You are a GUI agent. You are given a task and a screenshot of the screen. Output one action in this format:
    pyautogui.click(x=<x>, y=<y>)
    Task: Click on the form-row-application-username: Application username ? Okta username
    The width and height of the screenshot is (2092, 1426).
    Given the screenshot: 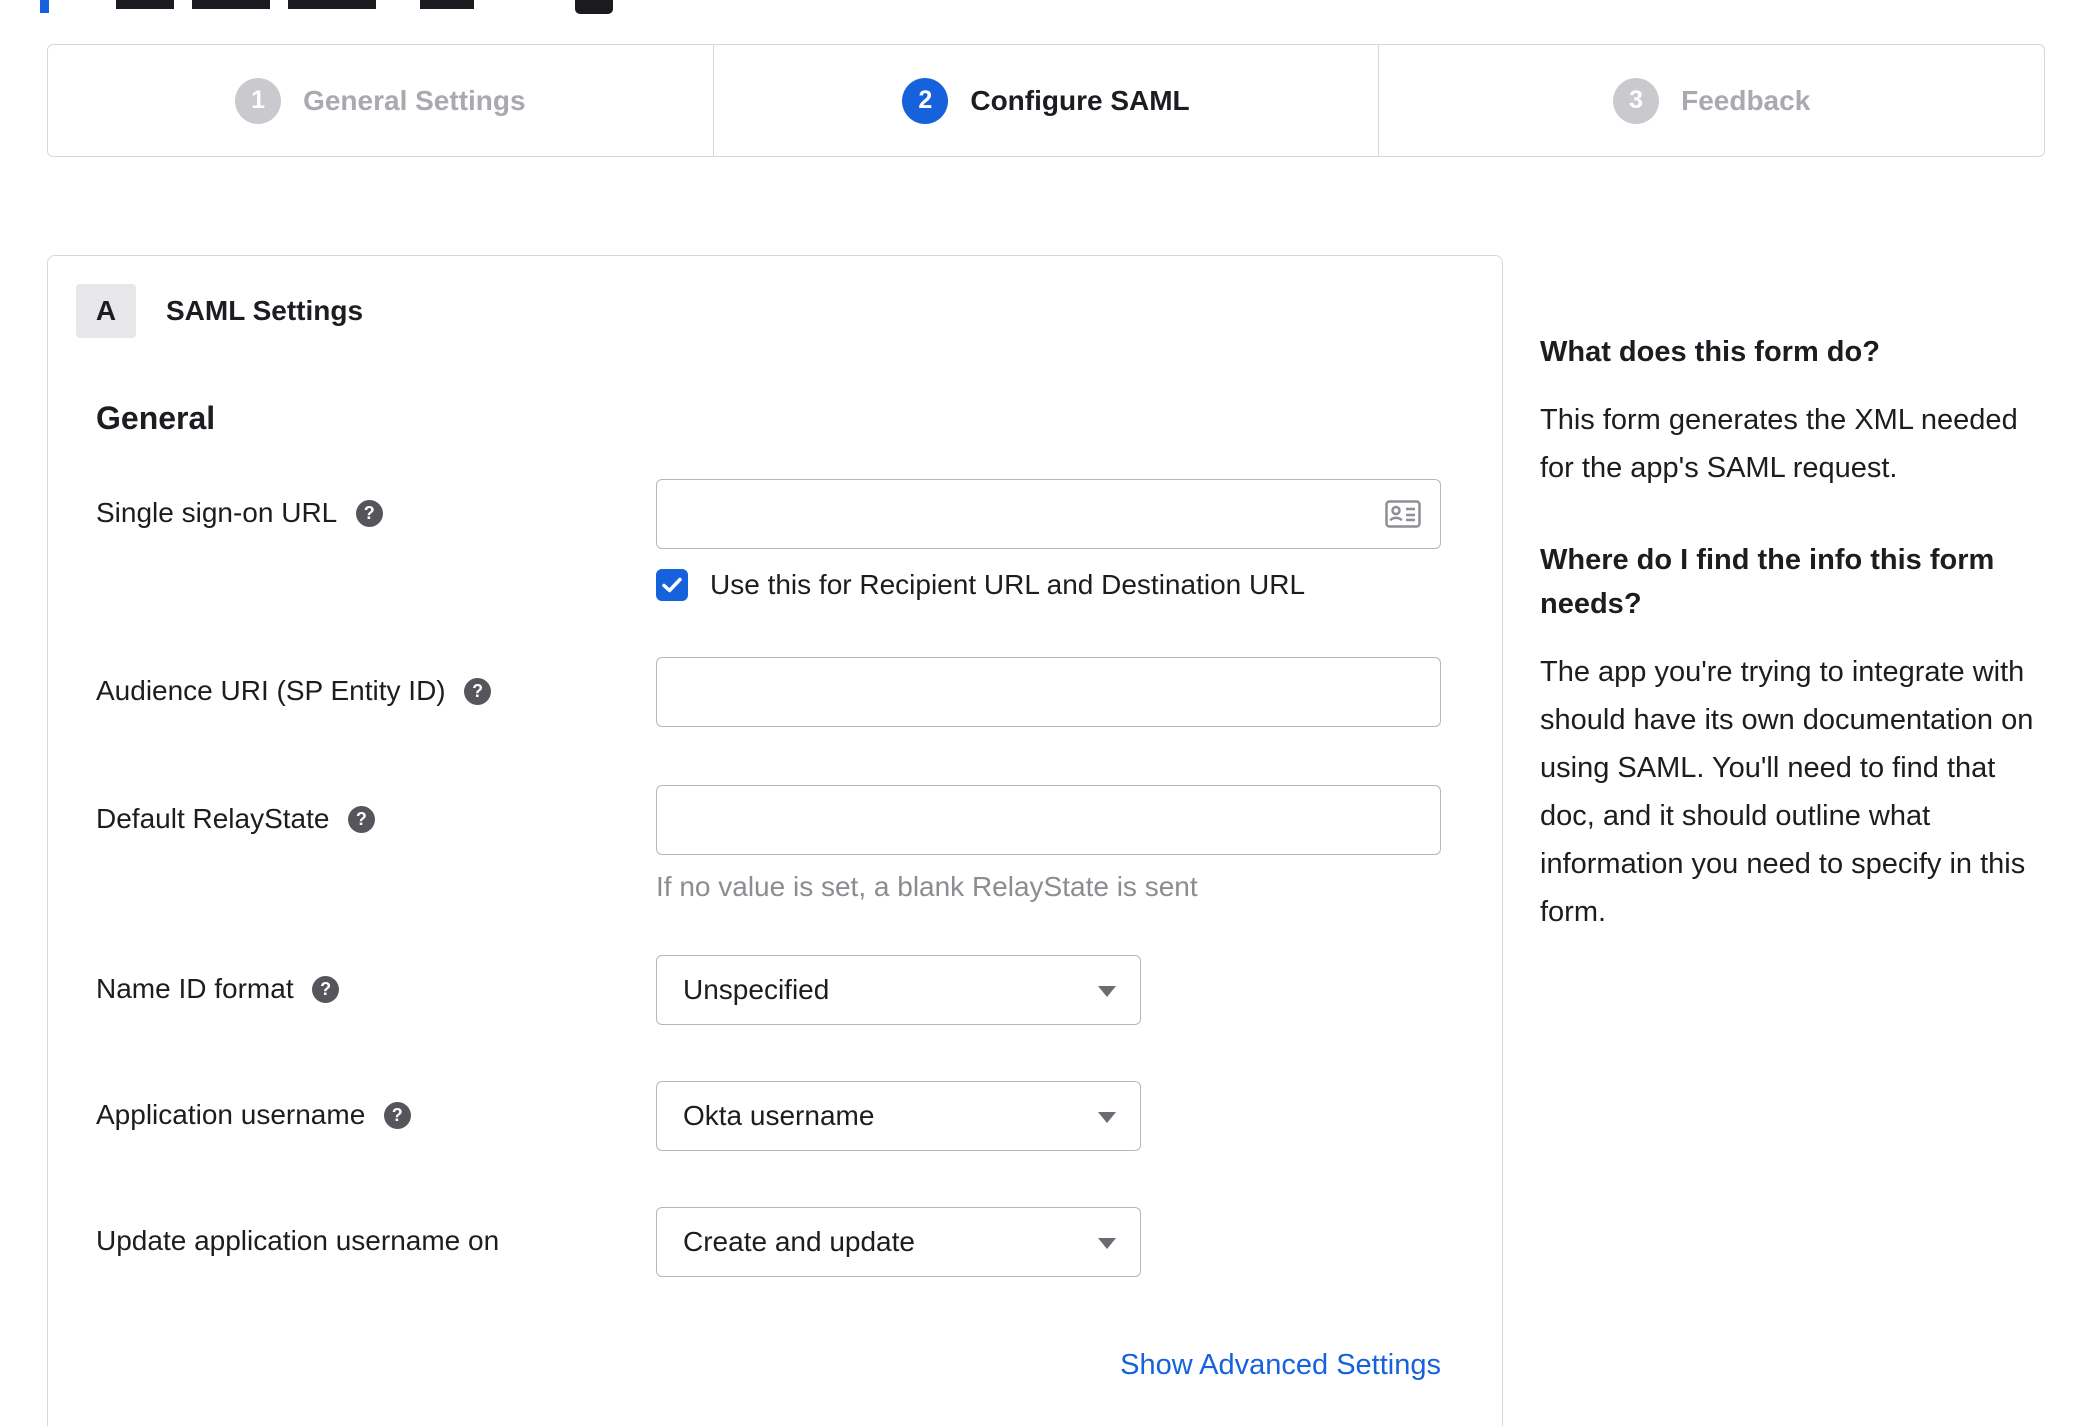 What is the action you would take?
    pyautogui.click(x=775, y=1116)
    